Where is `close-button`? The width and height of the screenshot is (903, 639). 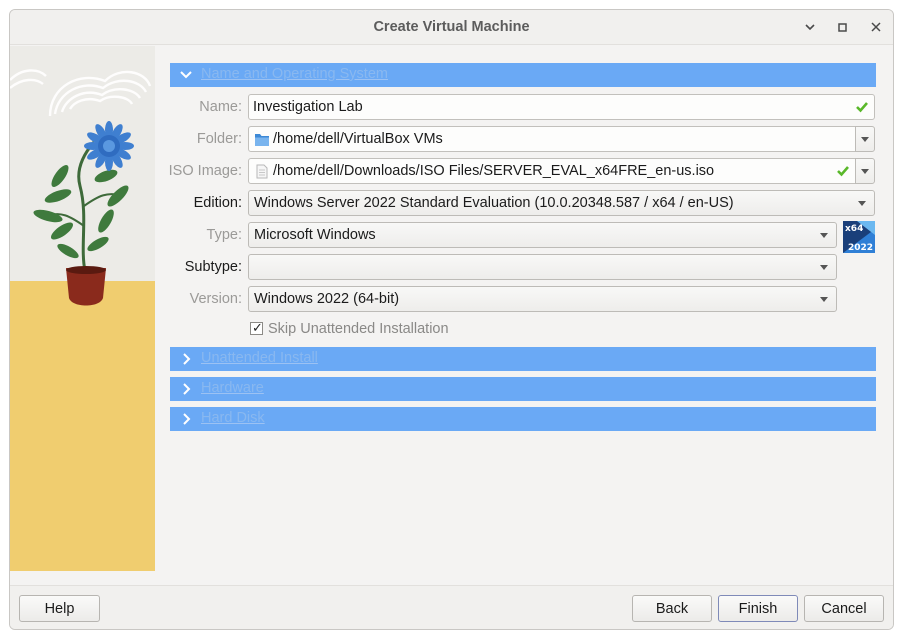
close-button is located at coordinates (876, 27).